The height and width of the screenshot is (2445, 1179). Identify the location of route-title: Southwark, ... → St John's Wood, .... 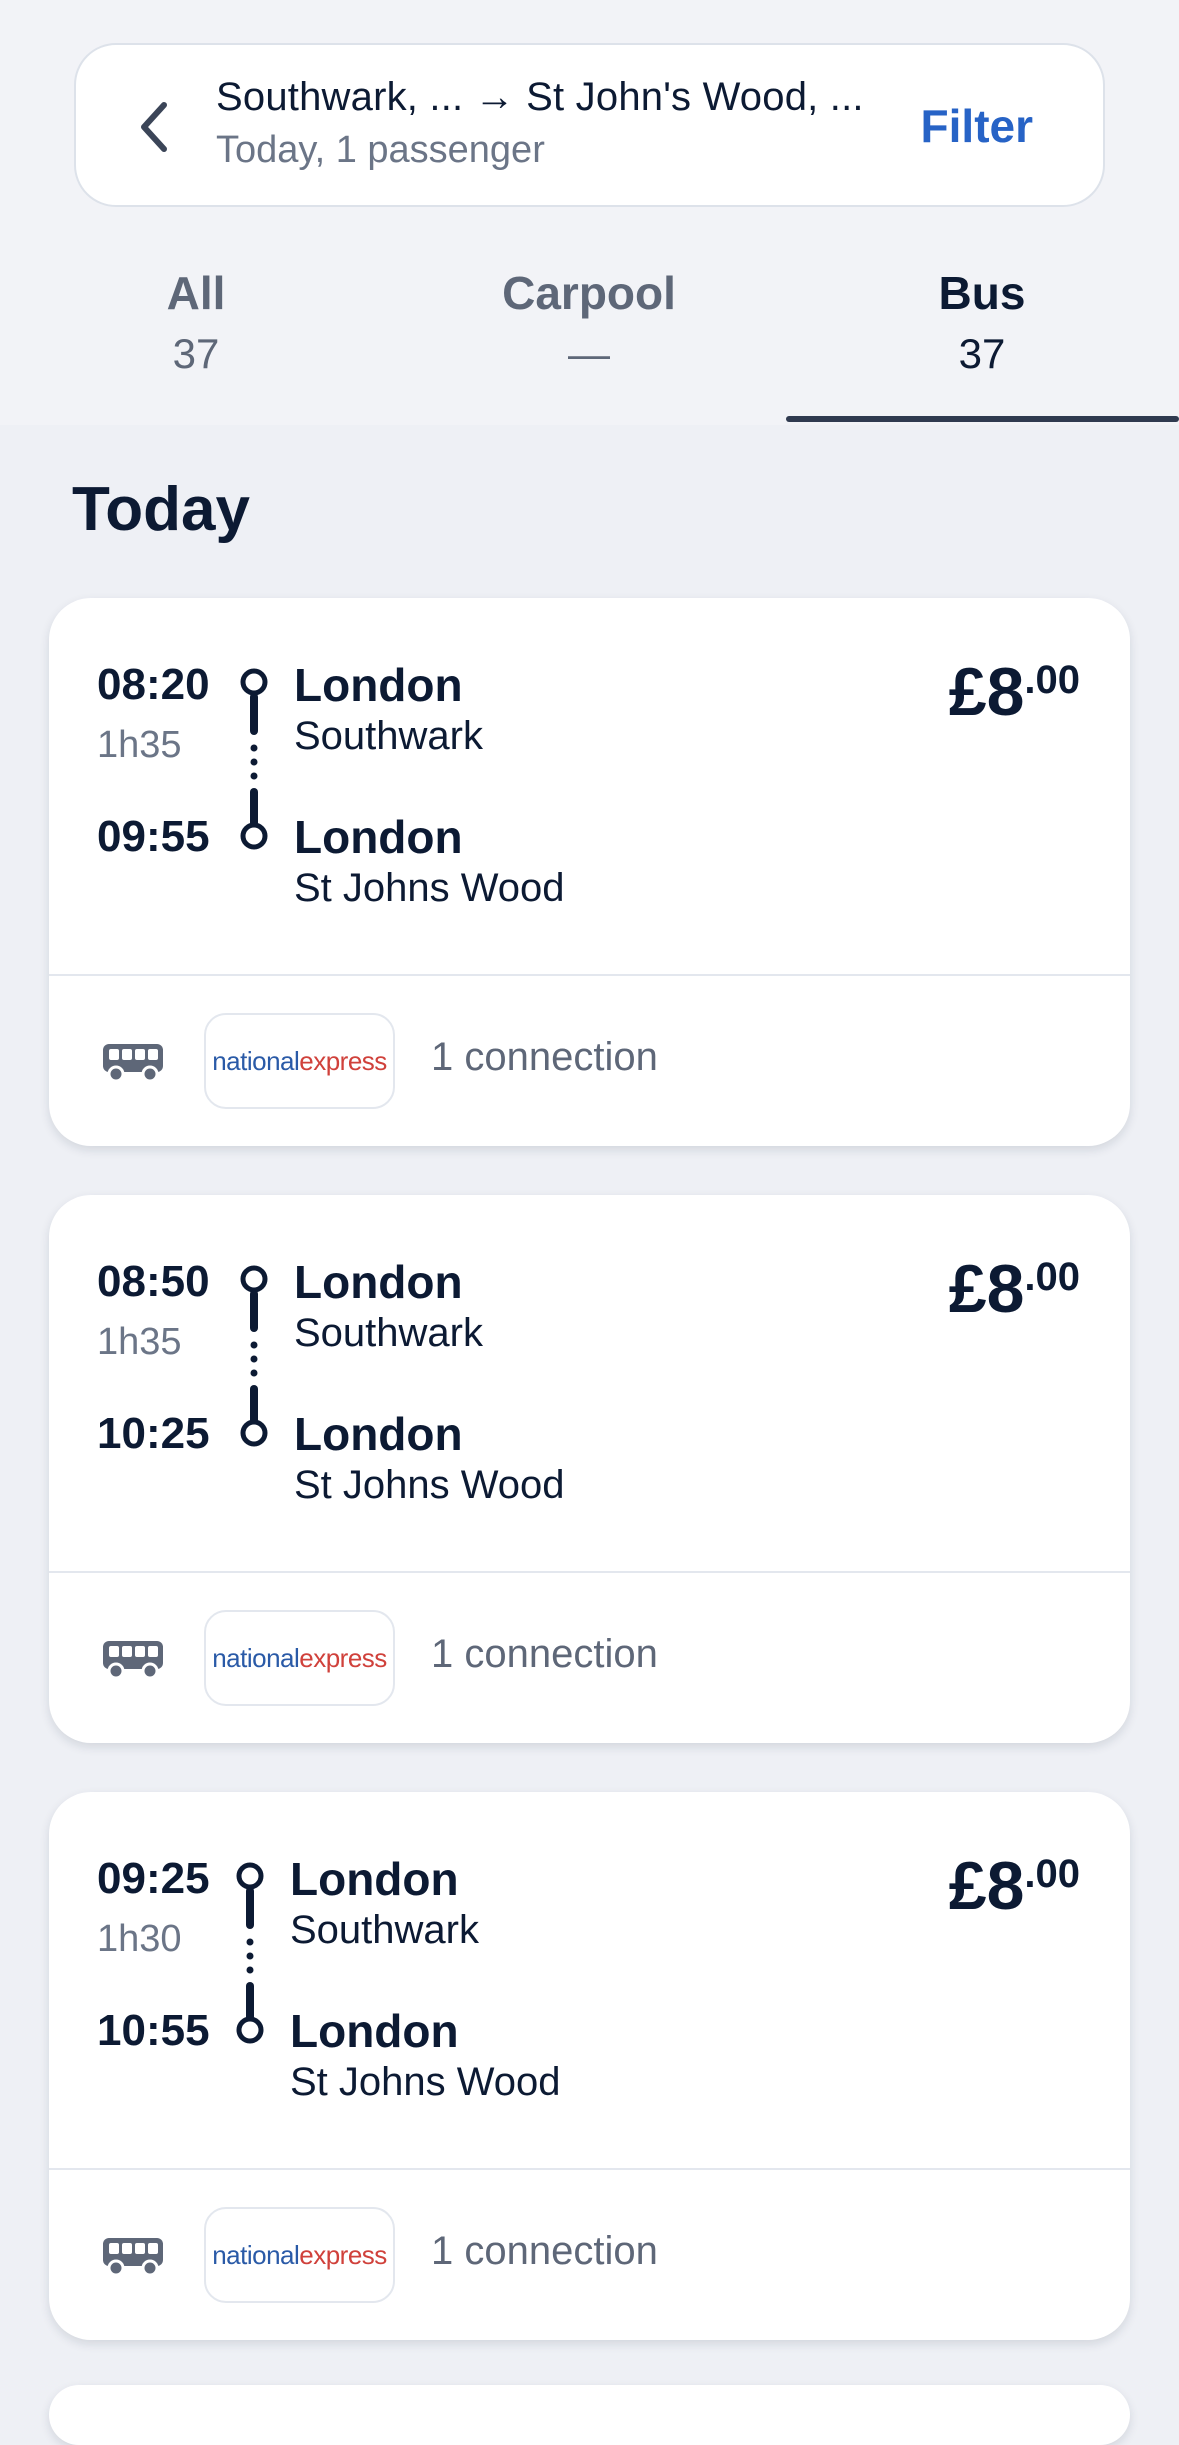
(540, 97).